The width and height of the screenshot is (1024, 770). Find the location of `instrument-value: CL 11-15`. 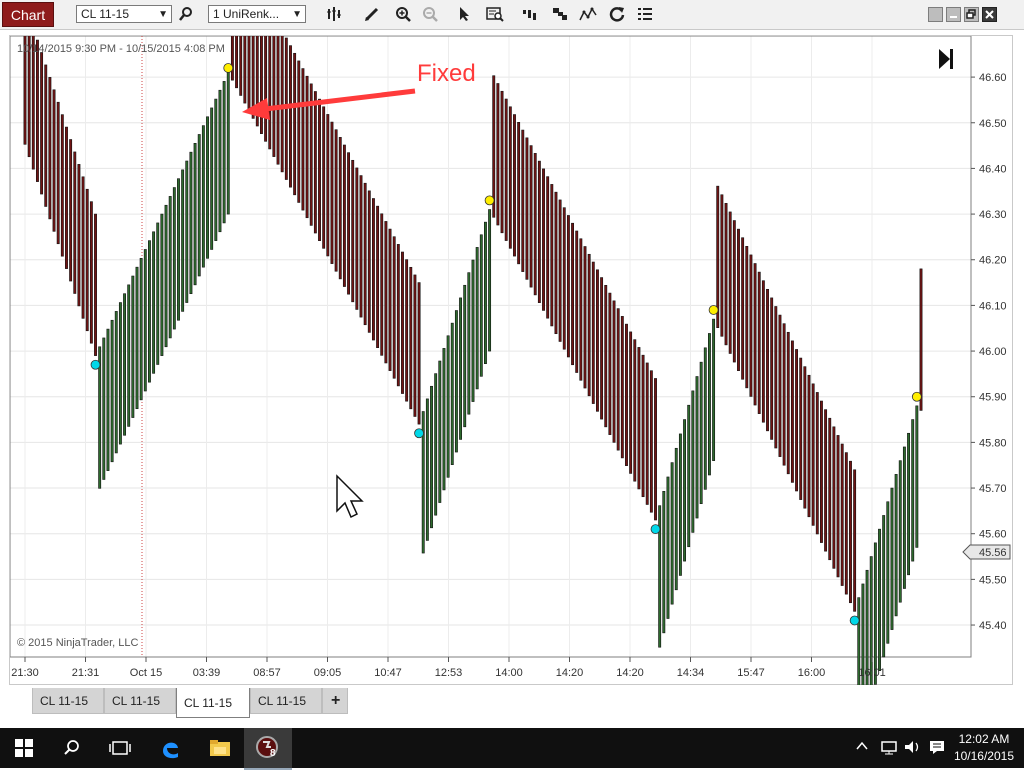

instrument-value: CL 11-15 is located at coordinates (105, 14).